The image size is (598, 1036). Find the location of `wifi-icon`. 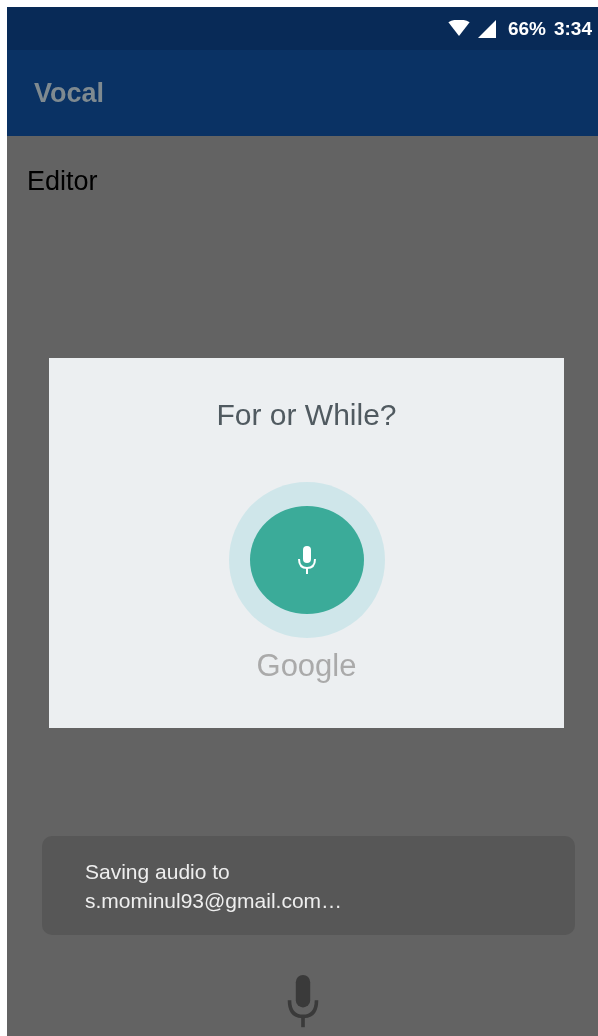

wifi-icon is located at coordinates (458, 28).